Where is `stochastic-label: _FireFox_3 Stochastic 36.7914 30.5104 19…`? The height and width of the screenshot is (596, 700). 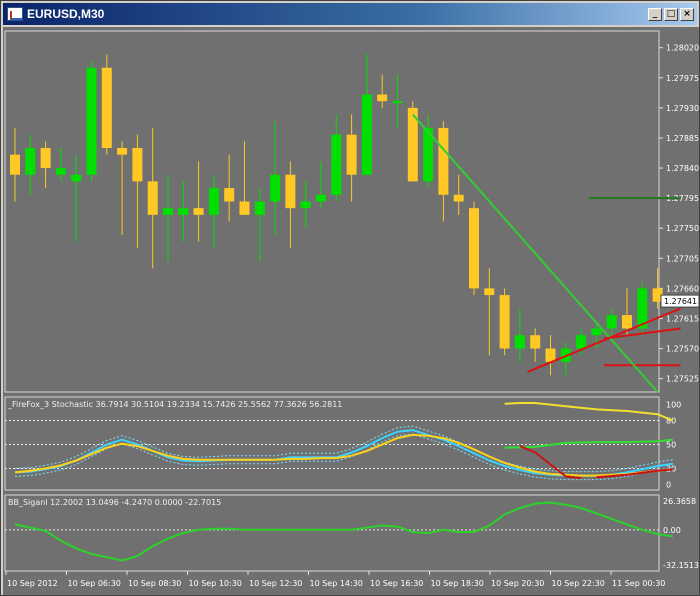
stochastic-label: _FireFox_3 Stochastic 36.7914 30.5104 19… is located at coordinates (174, 404).